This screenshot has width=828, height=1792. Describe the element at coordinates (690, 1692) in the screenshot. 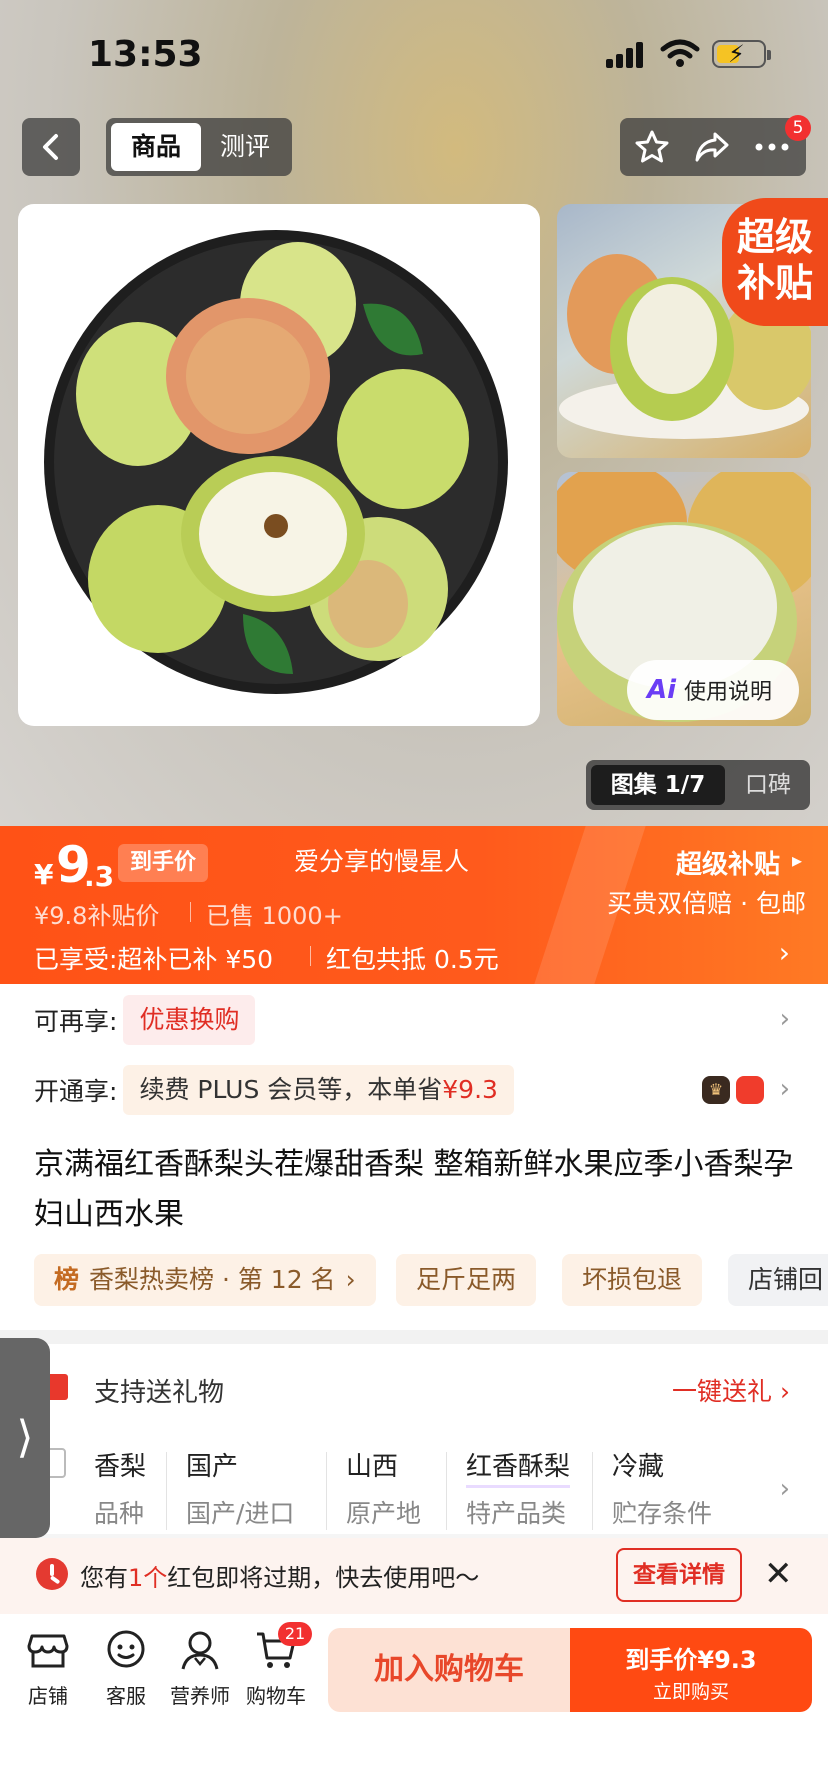

I see `buy-now-label: 立即购买` at that location.